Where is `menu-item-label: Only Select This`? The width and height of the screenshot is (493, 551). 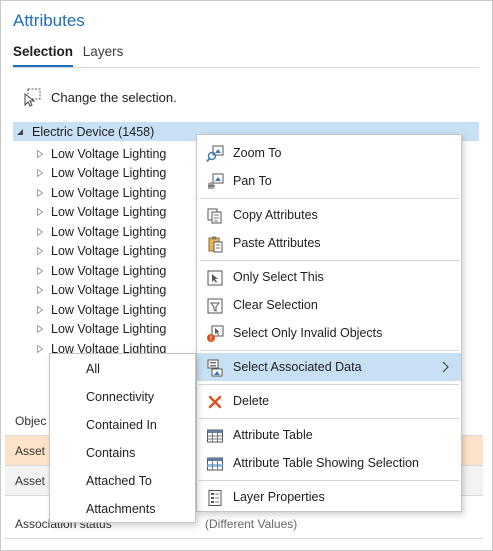 menu-item-label: Only Select This is located at coordinates (278, 277).